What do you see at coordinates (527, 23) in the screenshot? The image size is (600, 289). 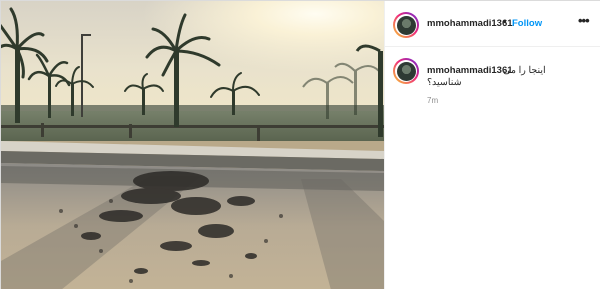 I see `follow-button: Follow` at bounding box center [527, 23].